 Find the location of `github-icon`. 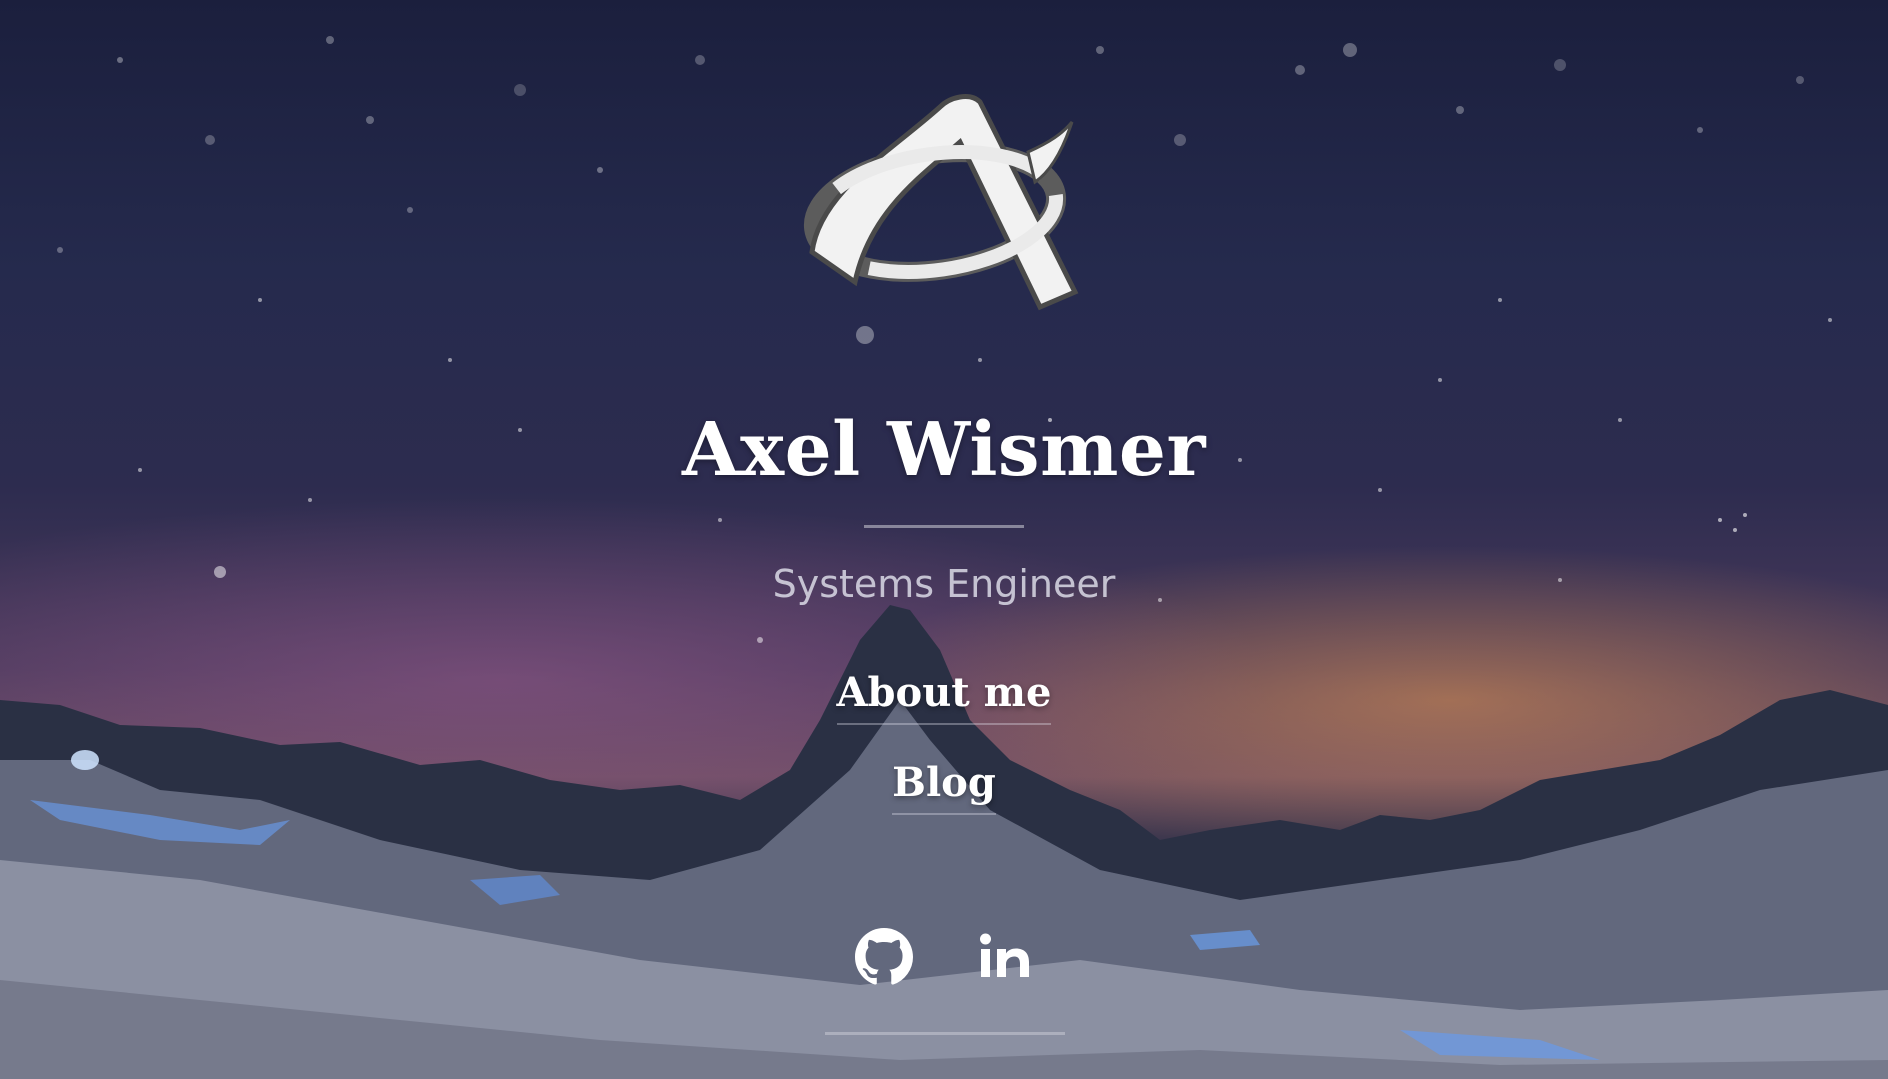

github-icon is located at coordinates (884, 956).